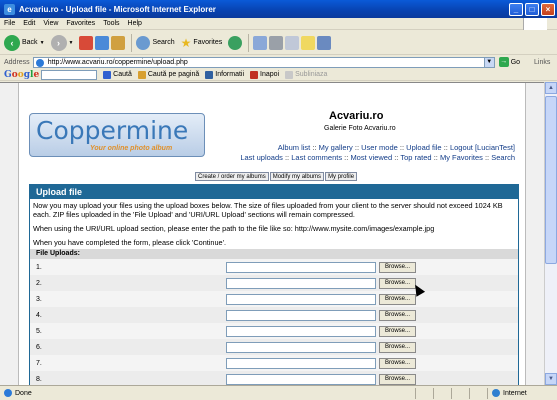 Image resolution: width=557 pixels, height=400 pixels. Describe the element at coordinates (9, 9) in the screenshot. I see `ie-app-icon: e` at that location.